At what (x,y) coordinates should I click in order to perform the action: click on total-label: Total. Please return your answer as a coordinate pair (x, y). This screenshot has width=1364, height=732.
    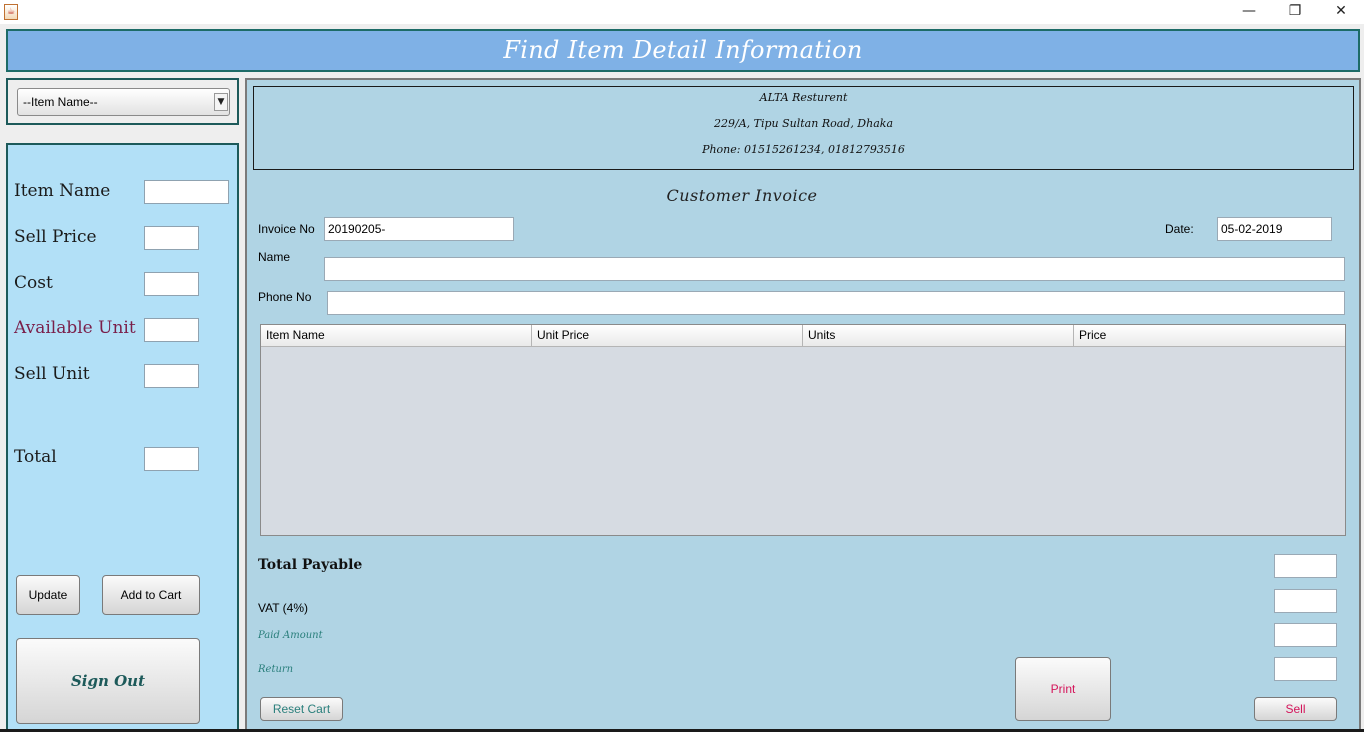
    Looking at the image, I should click on (35, 457).